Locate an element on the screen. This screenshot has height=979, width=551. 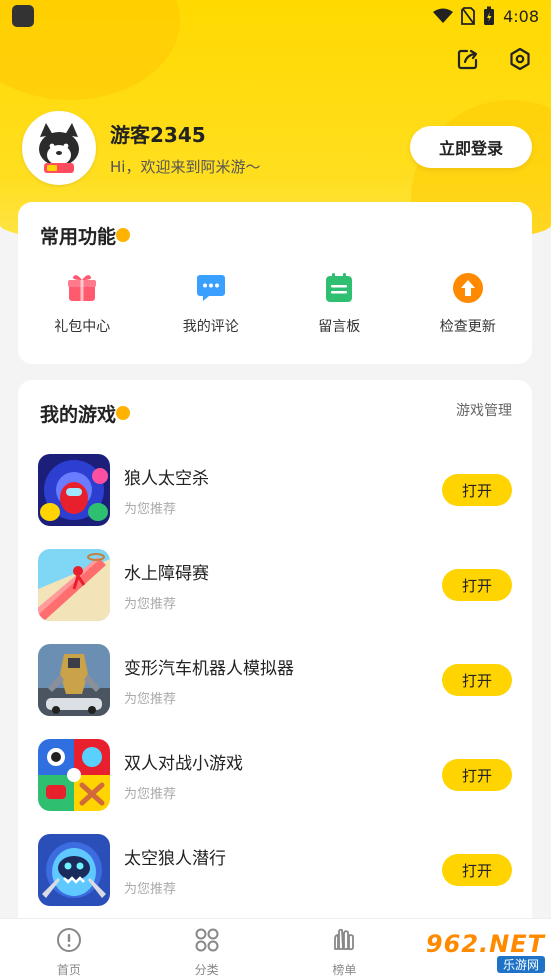
gift-icon is located at coordinates (82, 288).